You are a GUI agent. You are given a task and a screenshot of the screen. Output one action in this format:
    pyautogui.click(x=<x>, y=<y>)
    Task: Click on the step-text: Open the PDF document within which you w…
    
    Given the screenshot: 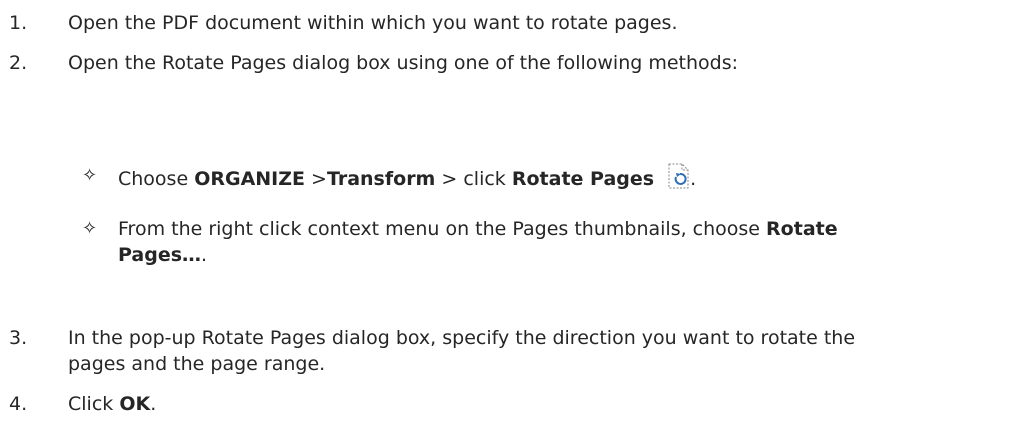 What is the action you would take?
    pyautogui.click(x=373, y=23)
    